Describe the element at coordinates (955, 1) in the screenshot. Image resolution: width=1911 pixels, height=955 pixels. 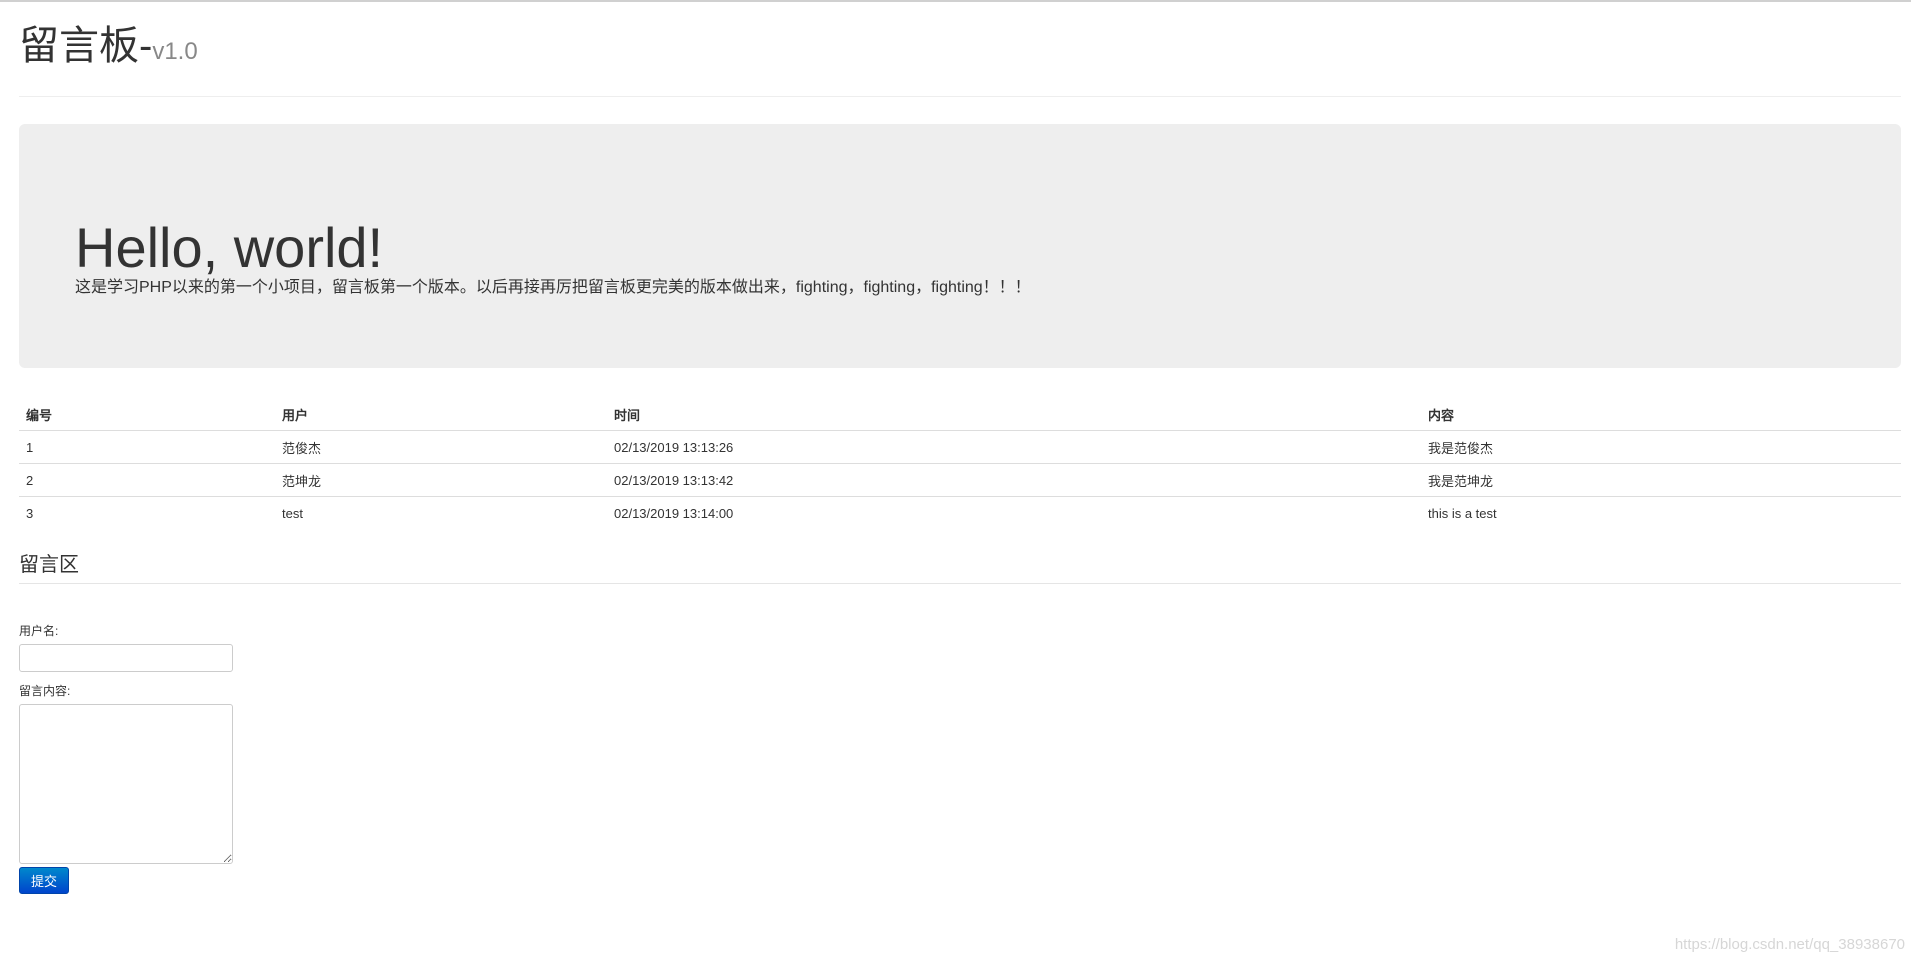
I see `top-border` at that location.